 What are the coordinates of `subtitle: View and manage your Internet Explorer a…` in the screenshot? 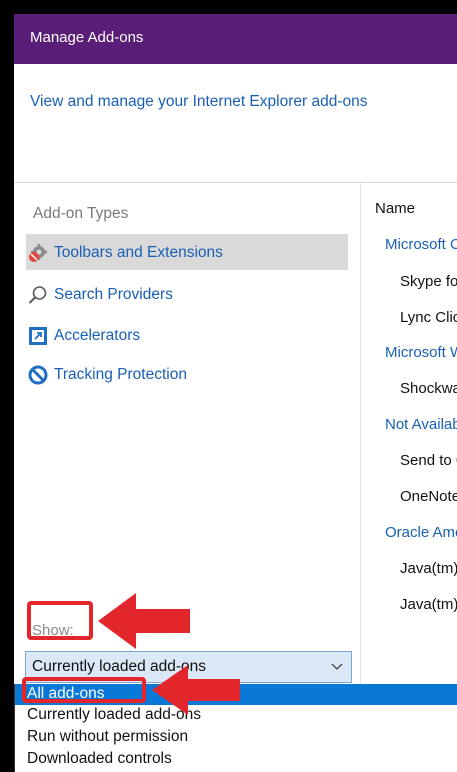 It's located at (199, 101).